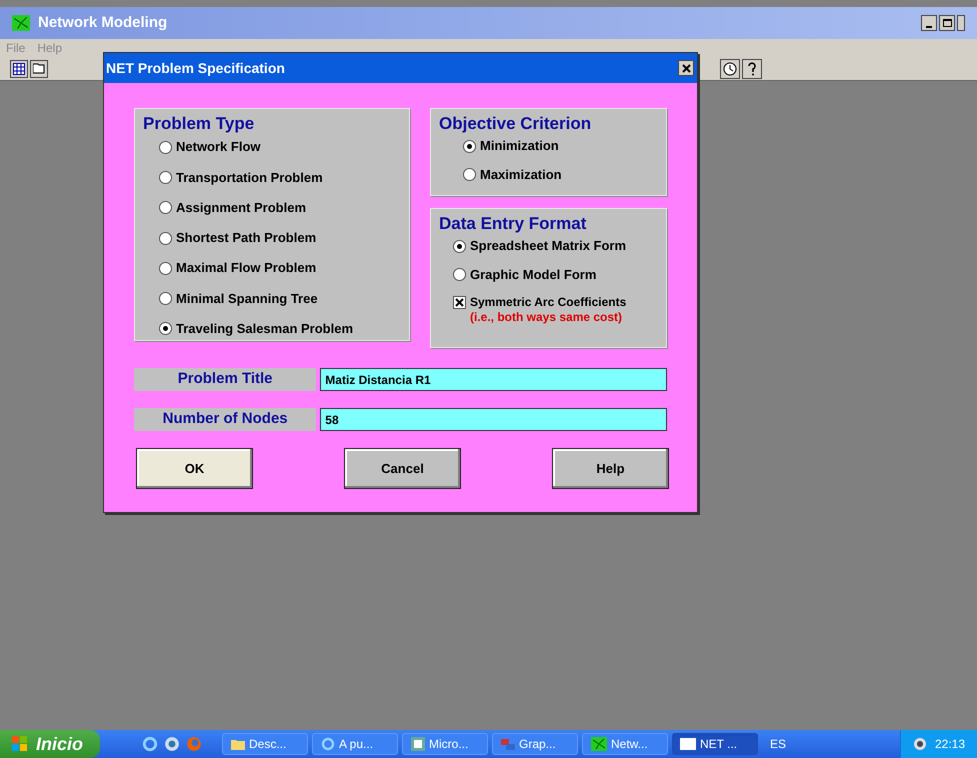  What do you see at coordinates (533, 274) in the screenshot?
I see `radio-label: Graphic Model Form` at bounding box center [533, 274].